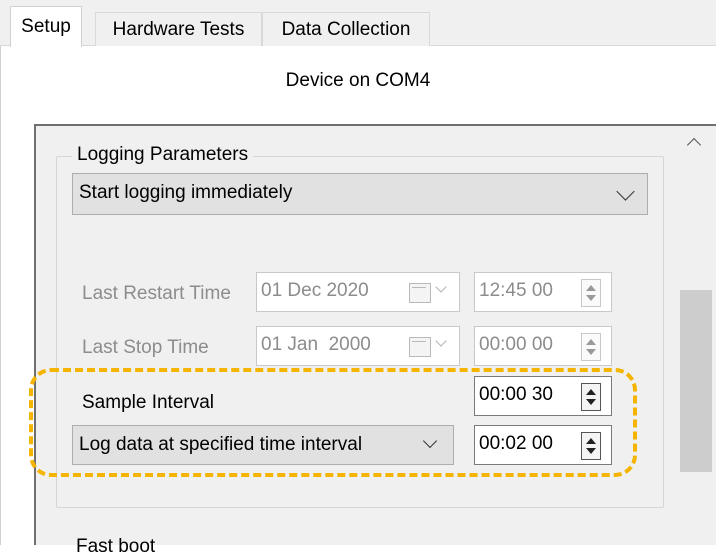 The height and width of the screenshot is (557, 716). What do you see at coordinates (360, 194) in the screenshot?
I see `start-mode-dropdown: Start logging immediately` at bounding box center [360, 194].